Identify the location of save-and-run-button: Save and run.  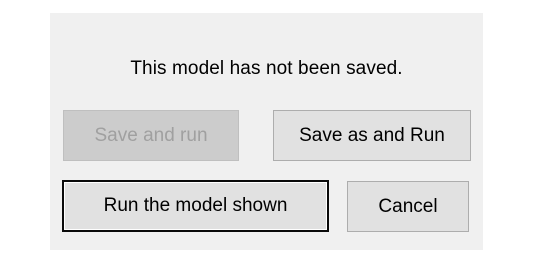
(151, 135).